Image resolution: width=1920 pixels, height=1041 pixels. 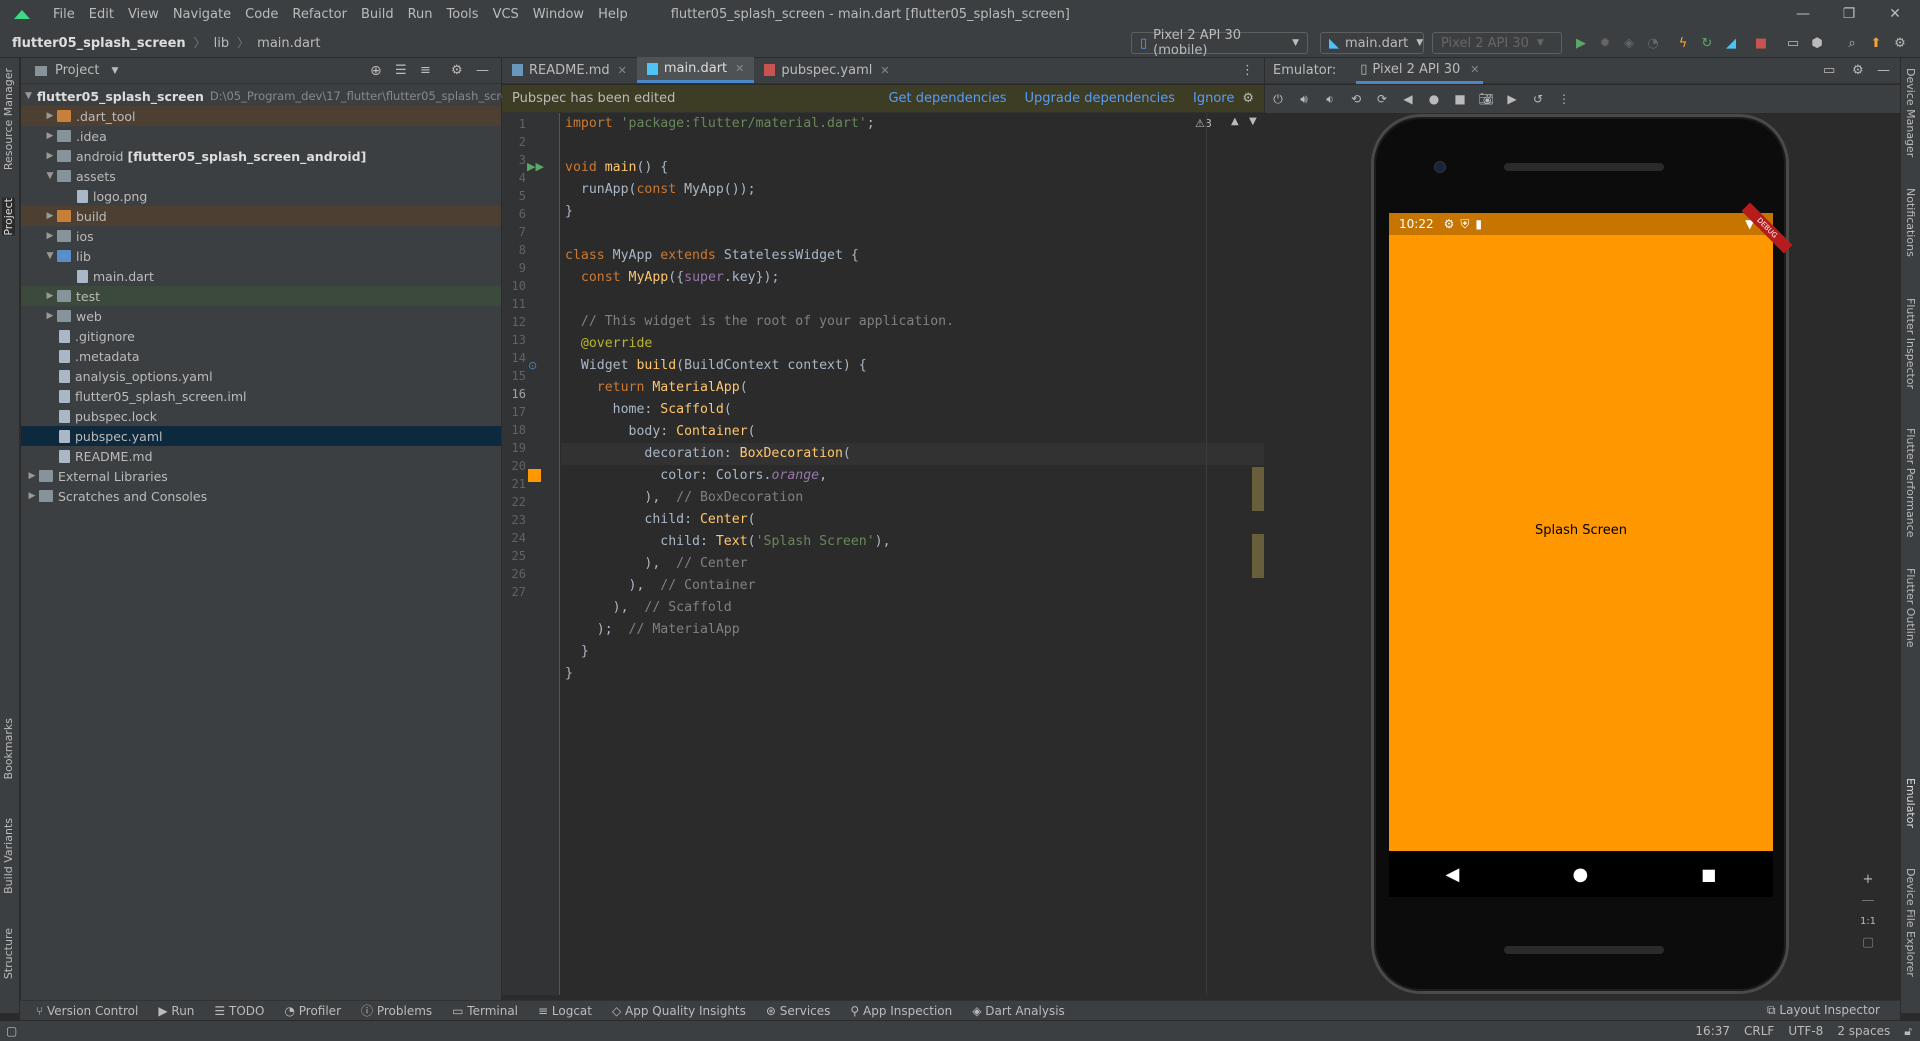 I want to click on tree-item: ▶ External Libraries, so click(x=261, y=476).